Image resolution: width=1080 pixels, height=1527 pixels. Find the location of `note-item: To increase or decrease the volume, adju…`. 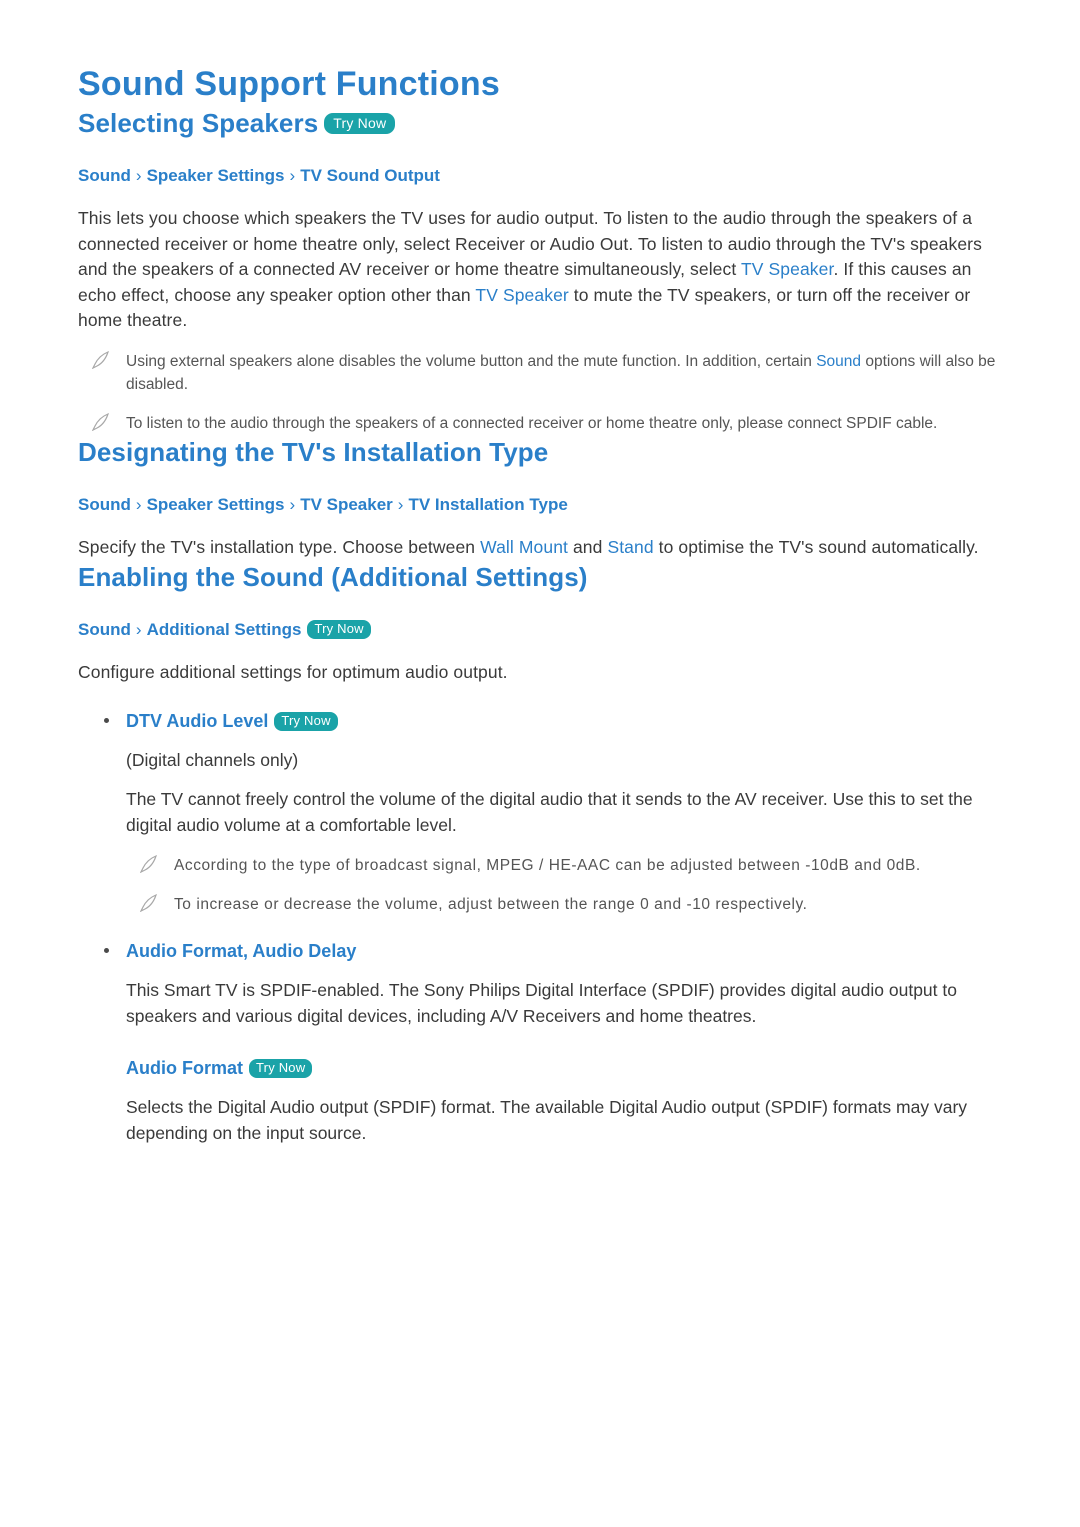

note-item: To increase or decrease the volume, adju… is located at coordinates (570, 904).